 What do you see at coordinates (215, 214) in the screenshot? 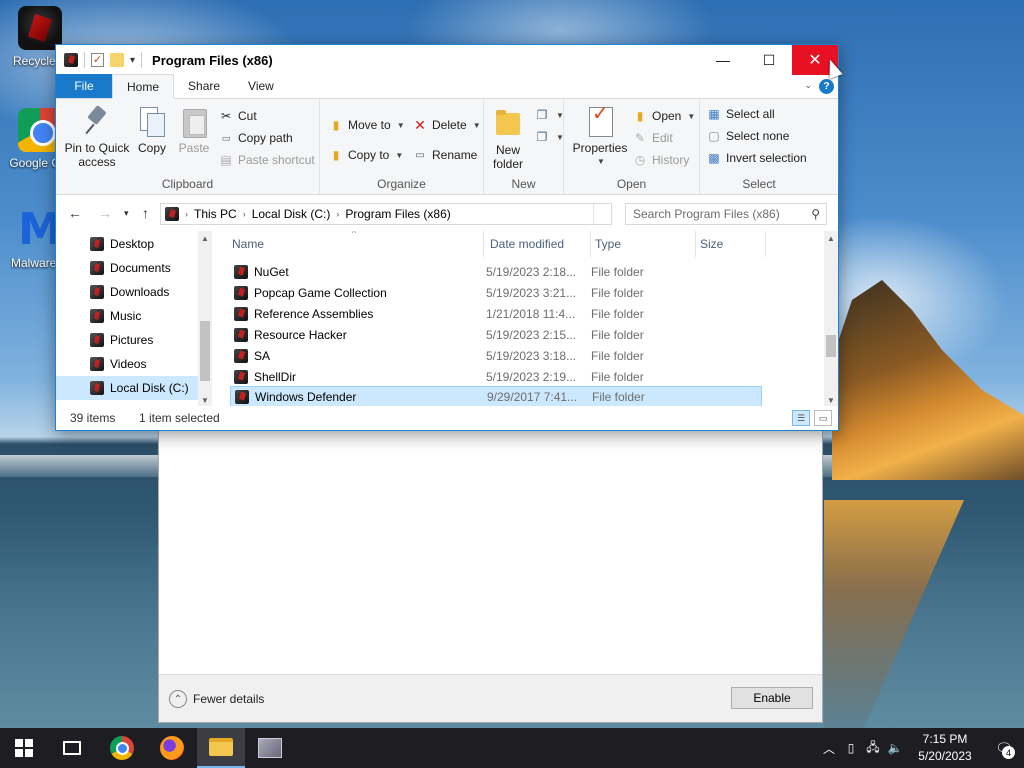
I see `breadcrumb-this-pc: This PC` at bounding box center [215, 214].